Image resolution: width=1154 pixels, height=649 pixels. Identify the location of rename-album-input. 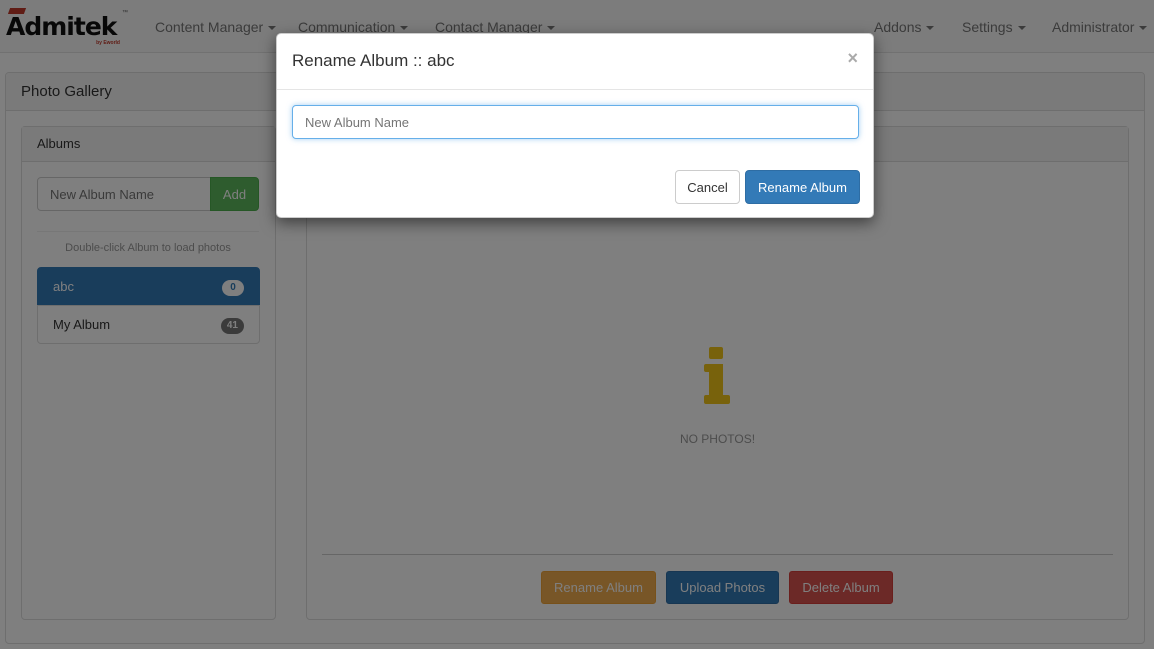
(575, 122).